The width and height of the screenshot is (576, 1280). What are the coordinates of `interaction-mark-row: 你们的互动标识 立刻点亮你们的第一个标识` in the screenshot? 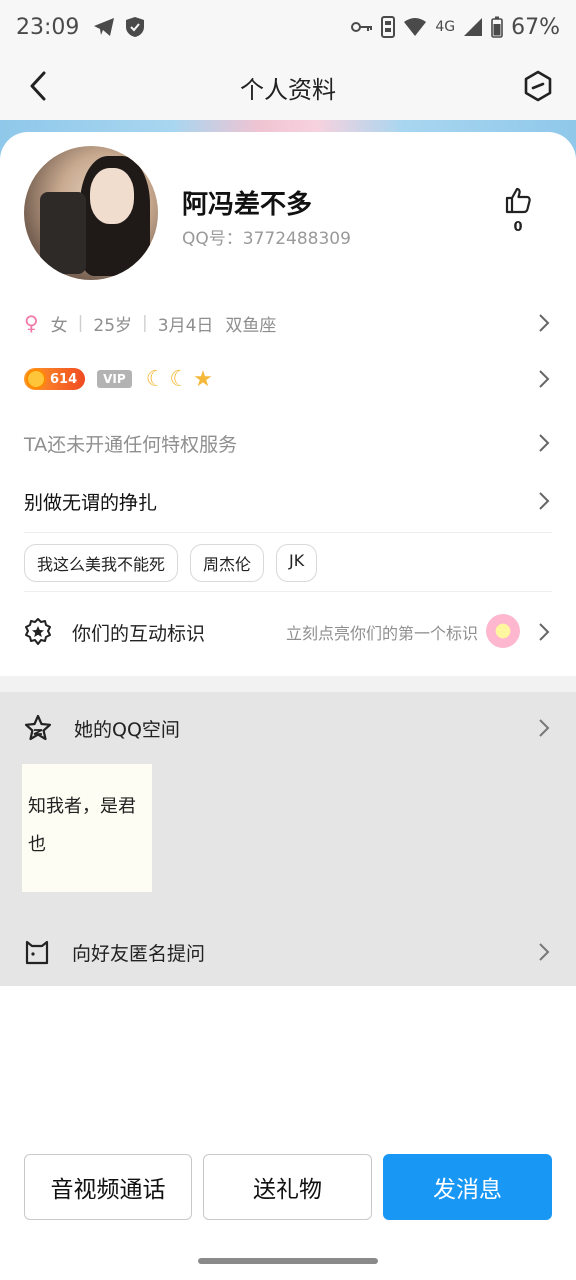 It's located at (288, 632).